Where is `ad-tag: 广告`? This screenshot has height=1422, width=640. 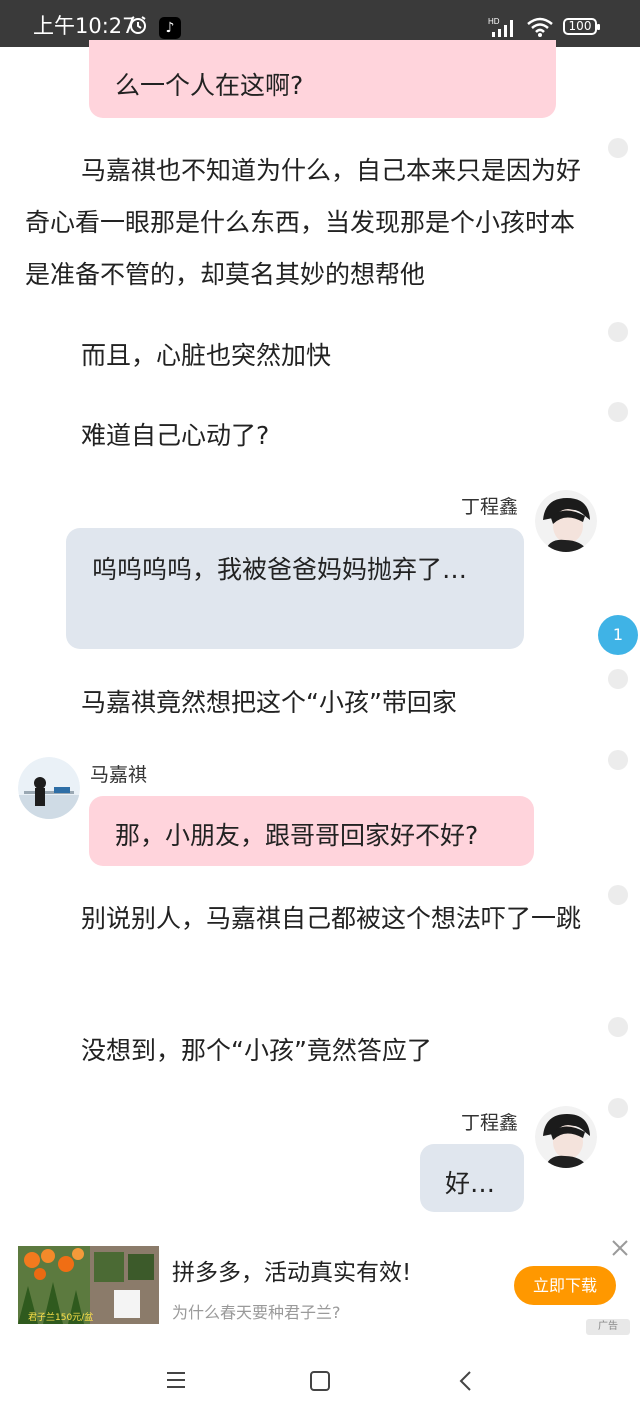
ad-tag: 广告 is located at coordinates (608, 1327).